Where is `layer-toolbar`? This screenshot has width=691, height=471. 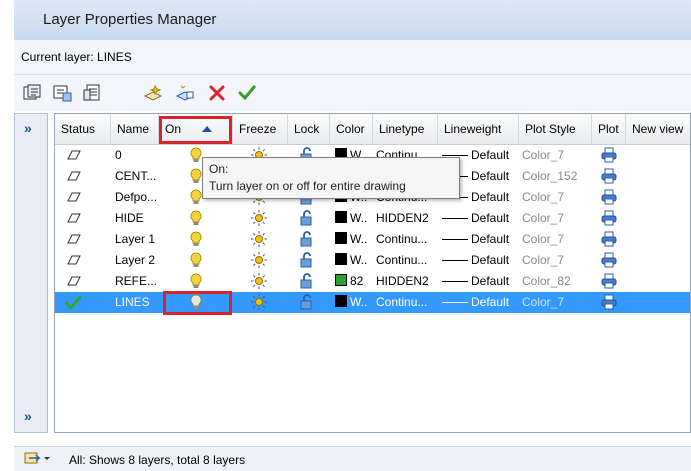 layer-toolbar is located at coordinates (352, 93).